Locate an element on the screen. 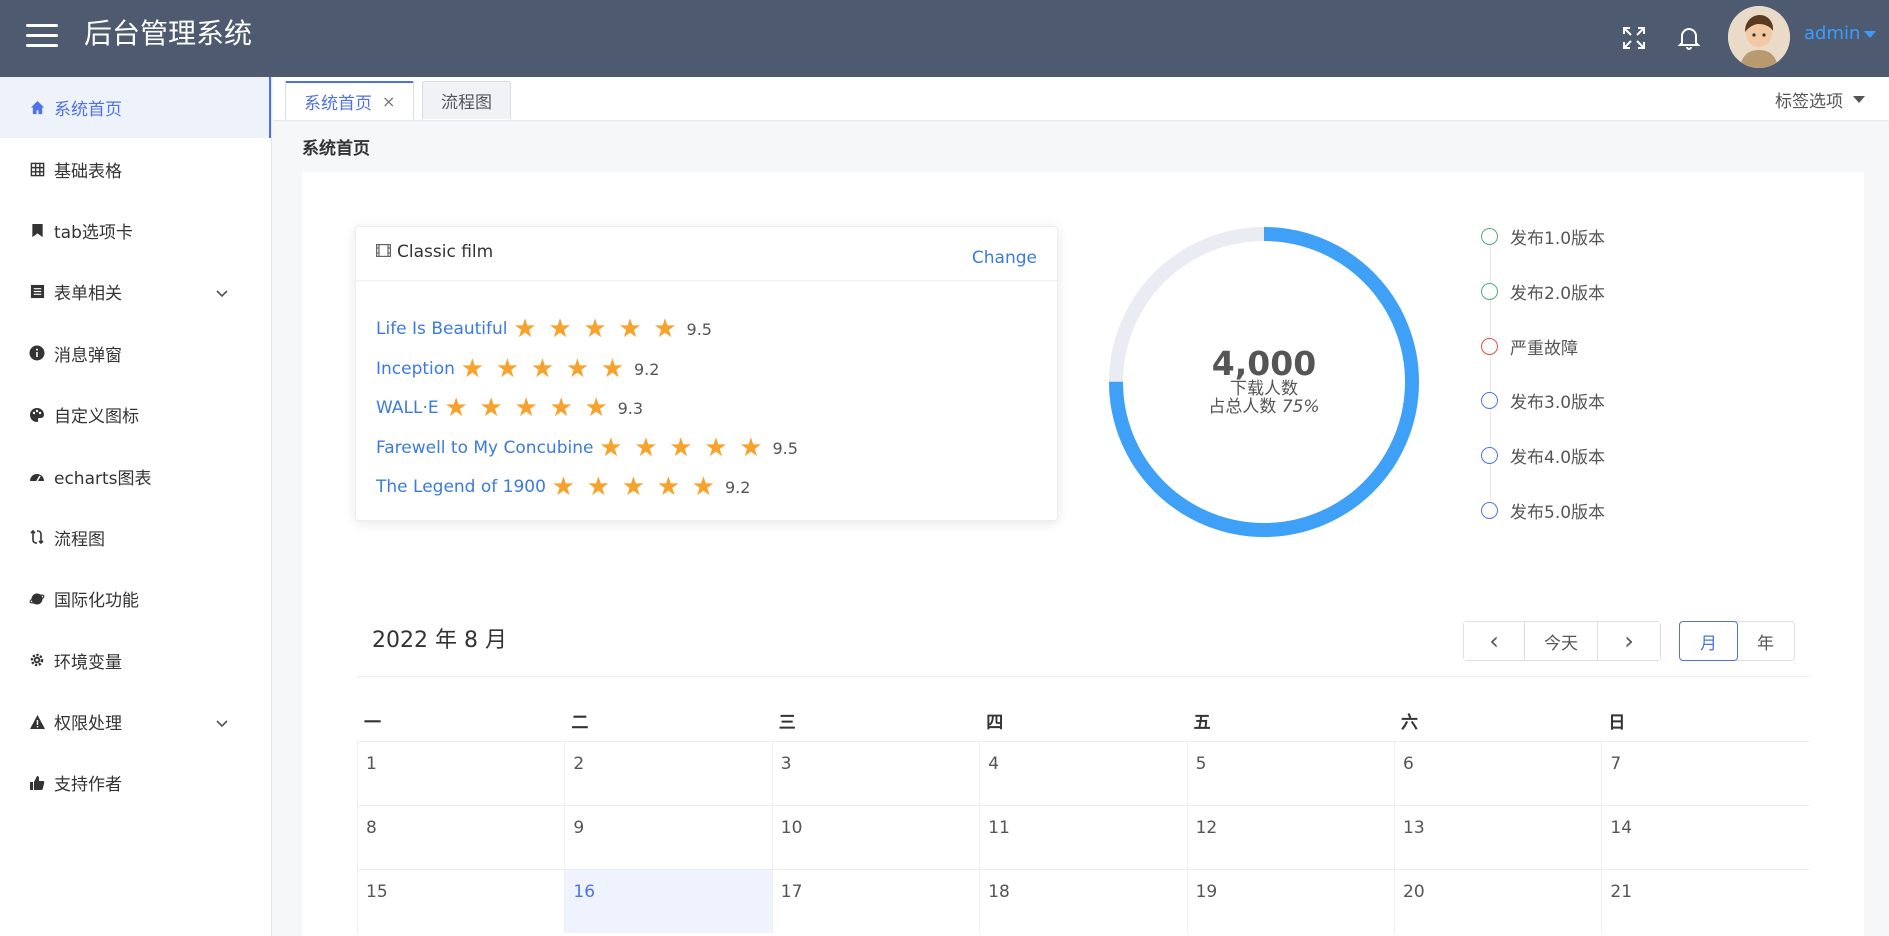 The height and width of the screenshot is (936, 1889). weekday-header: 五 is located at coordinates (1202, 723).